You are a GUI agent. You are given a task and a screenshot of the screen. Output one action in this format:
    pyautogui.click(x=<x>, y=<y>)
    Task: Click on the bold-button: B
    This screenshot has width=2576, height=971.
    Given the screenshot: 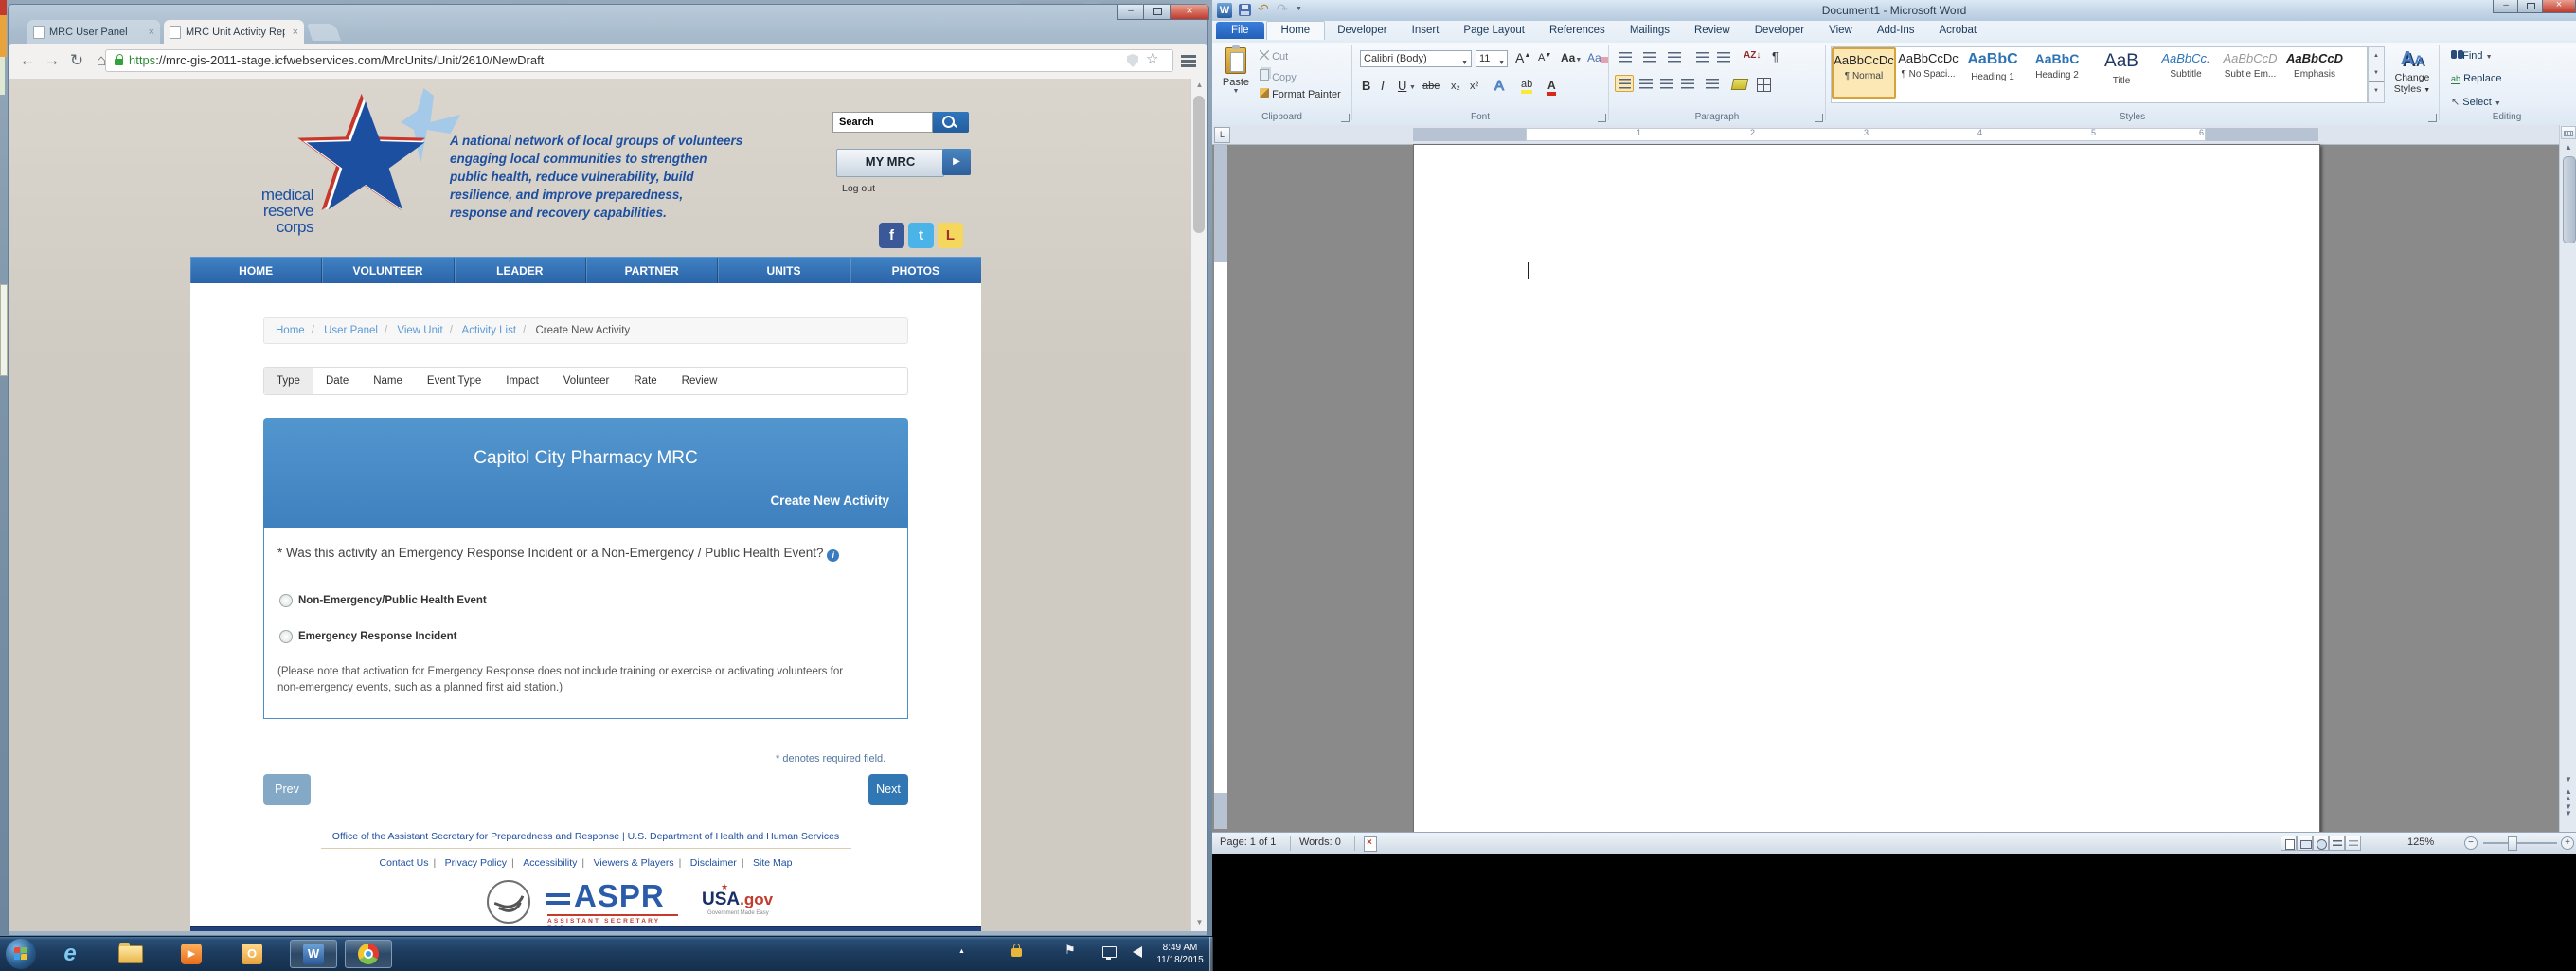 What is the action you would take?
    pyautogui.click(x=1366, y=86)
    